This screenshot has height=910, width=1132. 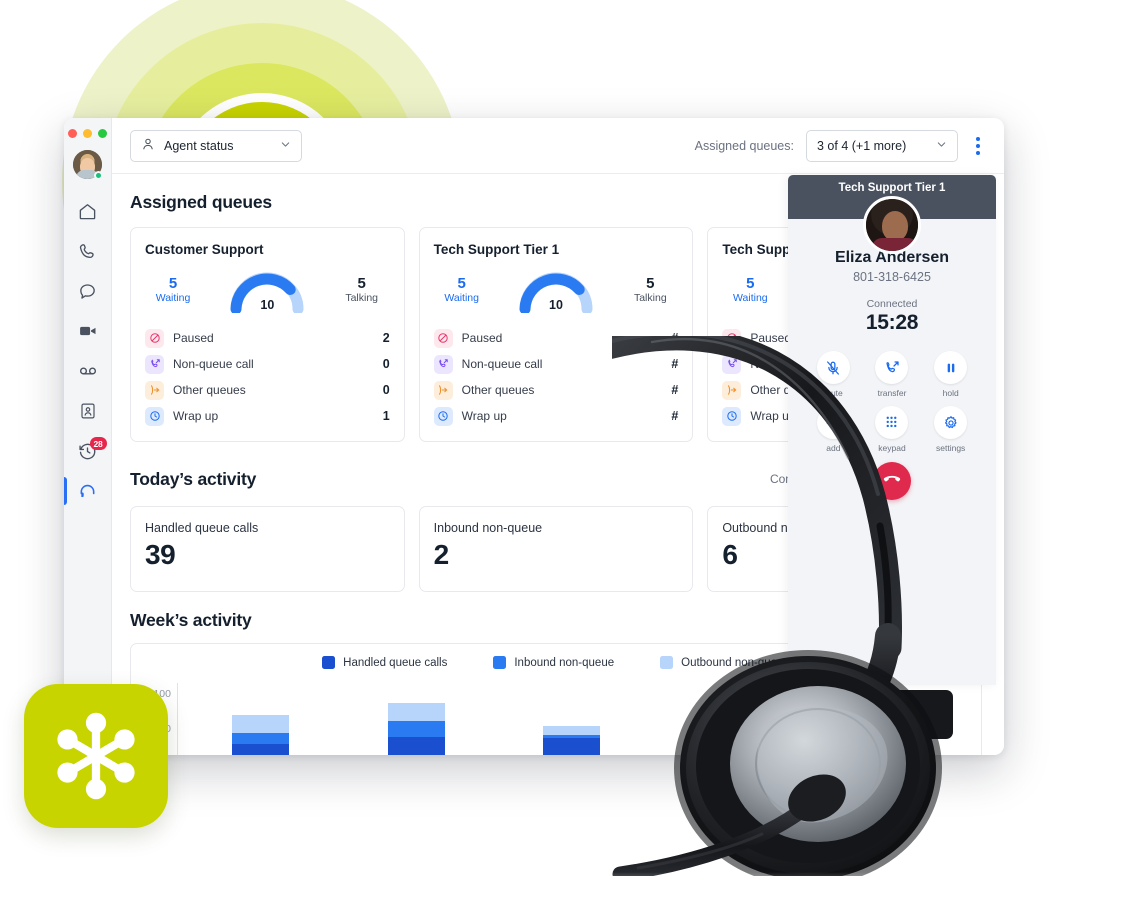 What do you see at coordinates (267, 390) in the screenshot?
I see `stat-row: Other queues 0` at bounding box center [267, 390].